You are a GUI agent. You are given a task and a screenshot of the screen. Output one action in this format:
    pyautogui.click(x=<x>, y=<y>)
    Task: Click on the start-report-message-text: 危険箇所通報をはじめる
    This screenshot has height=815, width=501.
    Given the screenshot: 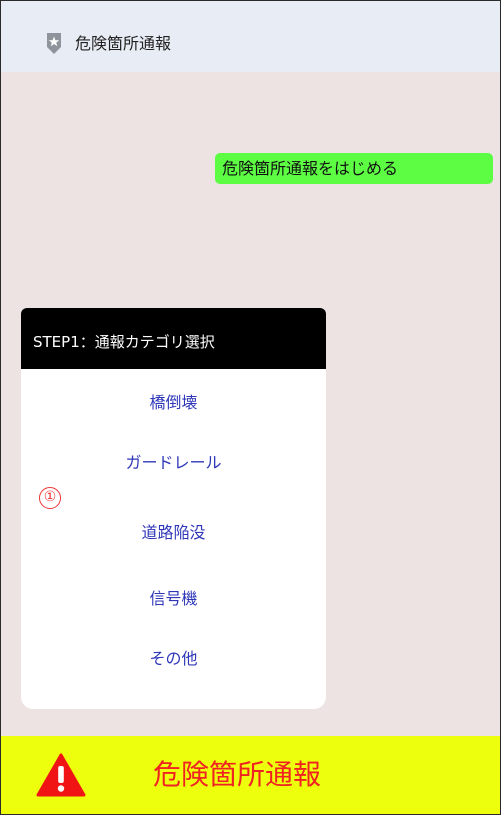 What is the action you would take?
    pyautogui.click(x=310, y=168)
    